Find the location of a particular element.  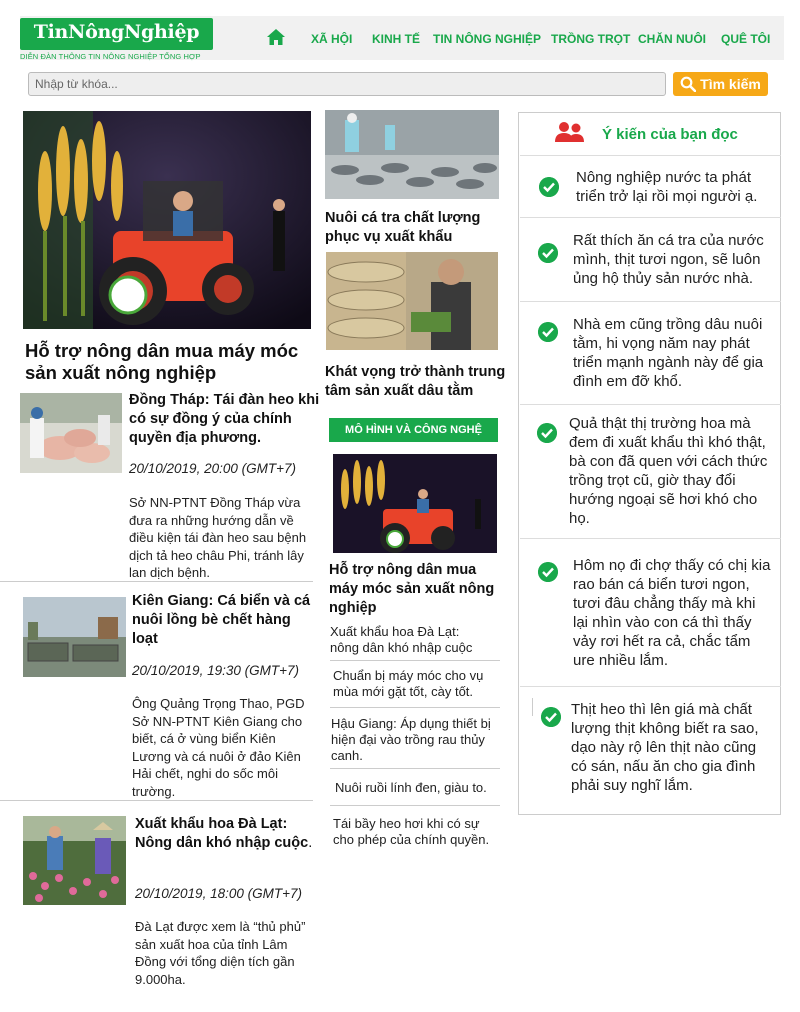

nav-que-toi: QUÊ TÔI is located at coordinates (745, 39).